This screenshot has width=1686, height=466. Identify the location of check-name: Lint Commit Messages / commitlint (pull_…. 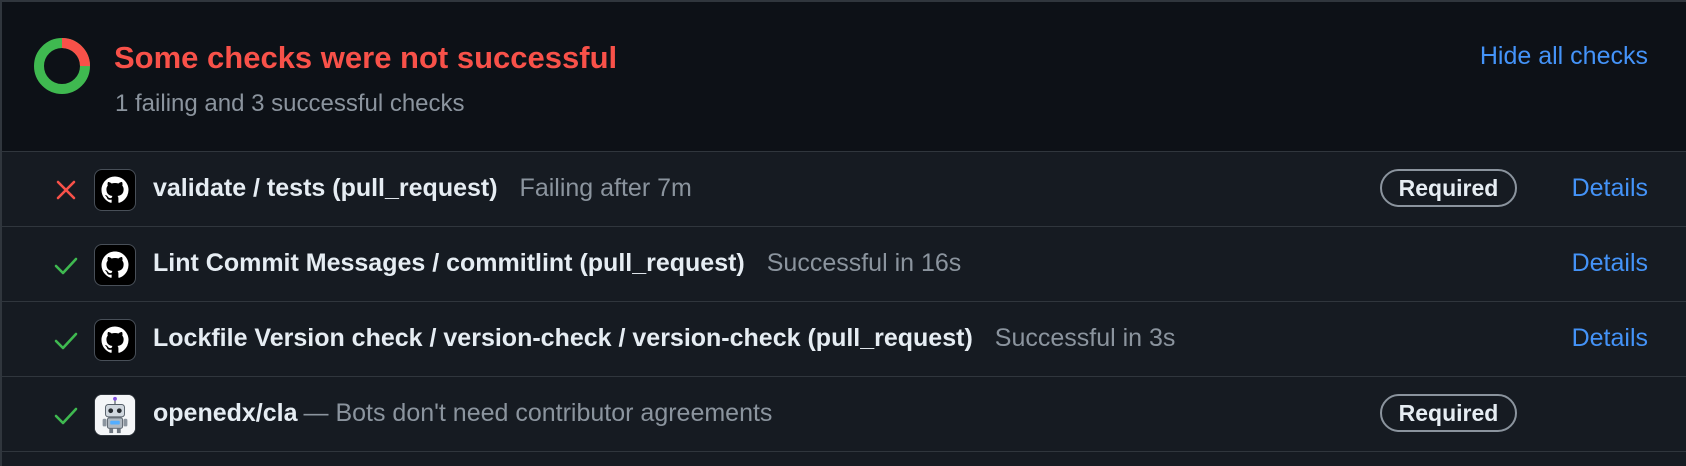
(449, 263).